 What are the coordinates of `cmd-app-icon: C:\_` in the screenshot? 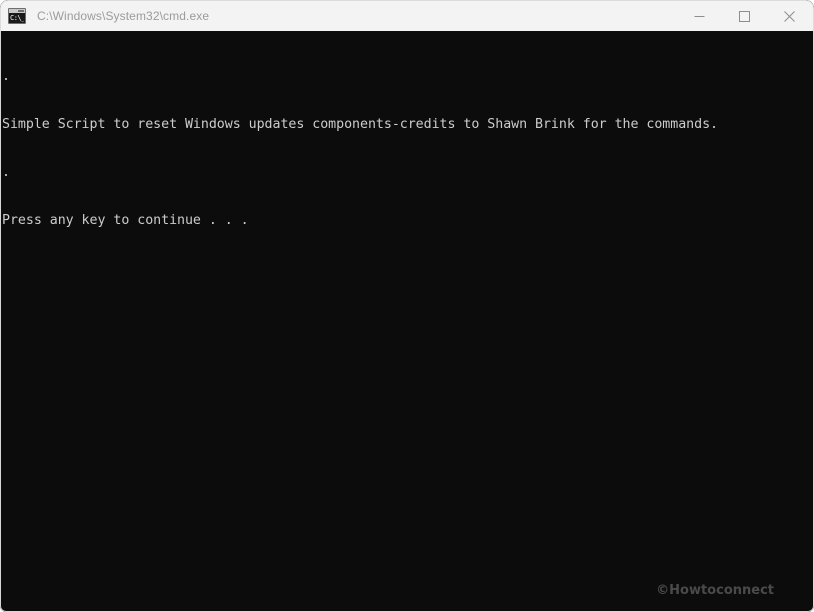 It's located at (17, 16).